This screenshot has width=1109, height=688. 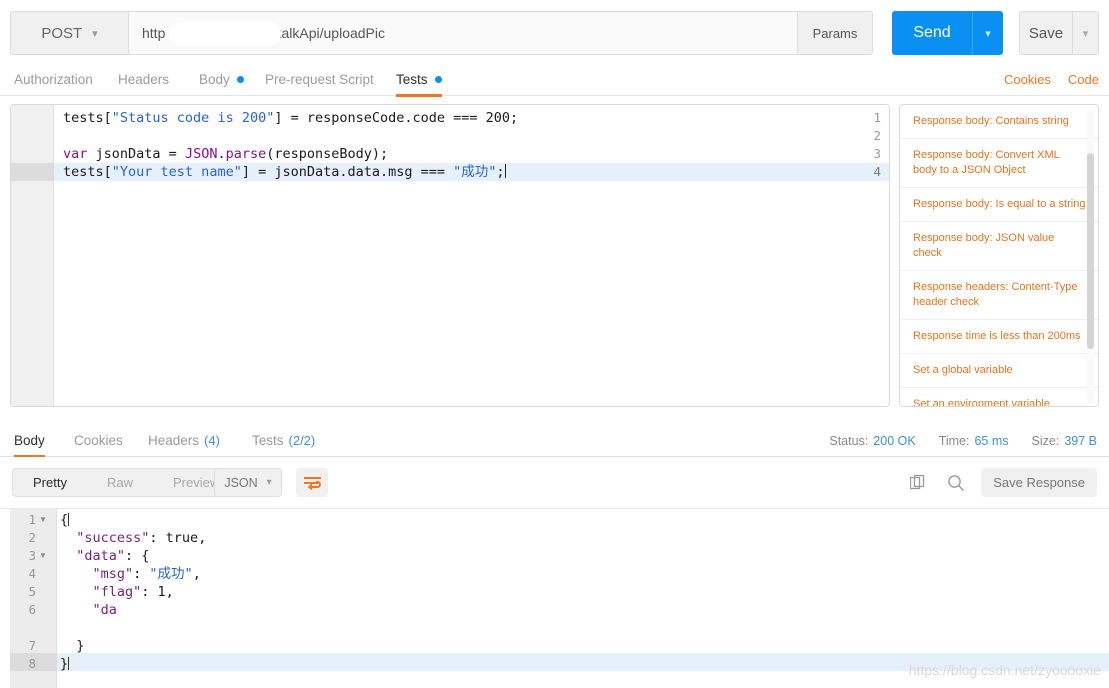 I want to click on json-token: : {, so click(x=137, y=556).